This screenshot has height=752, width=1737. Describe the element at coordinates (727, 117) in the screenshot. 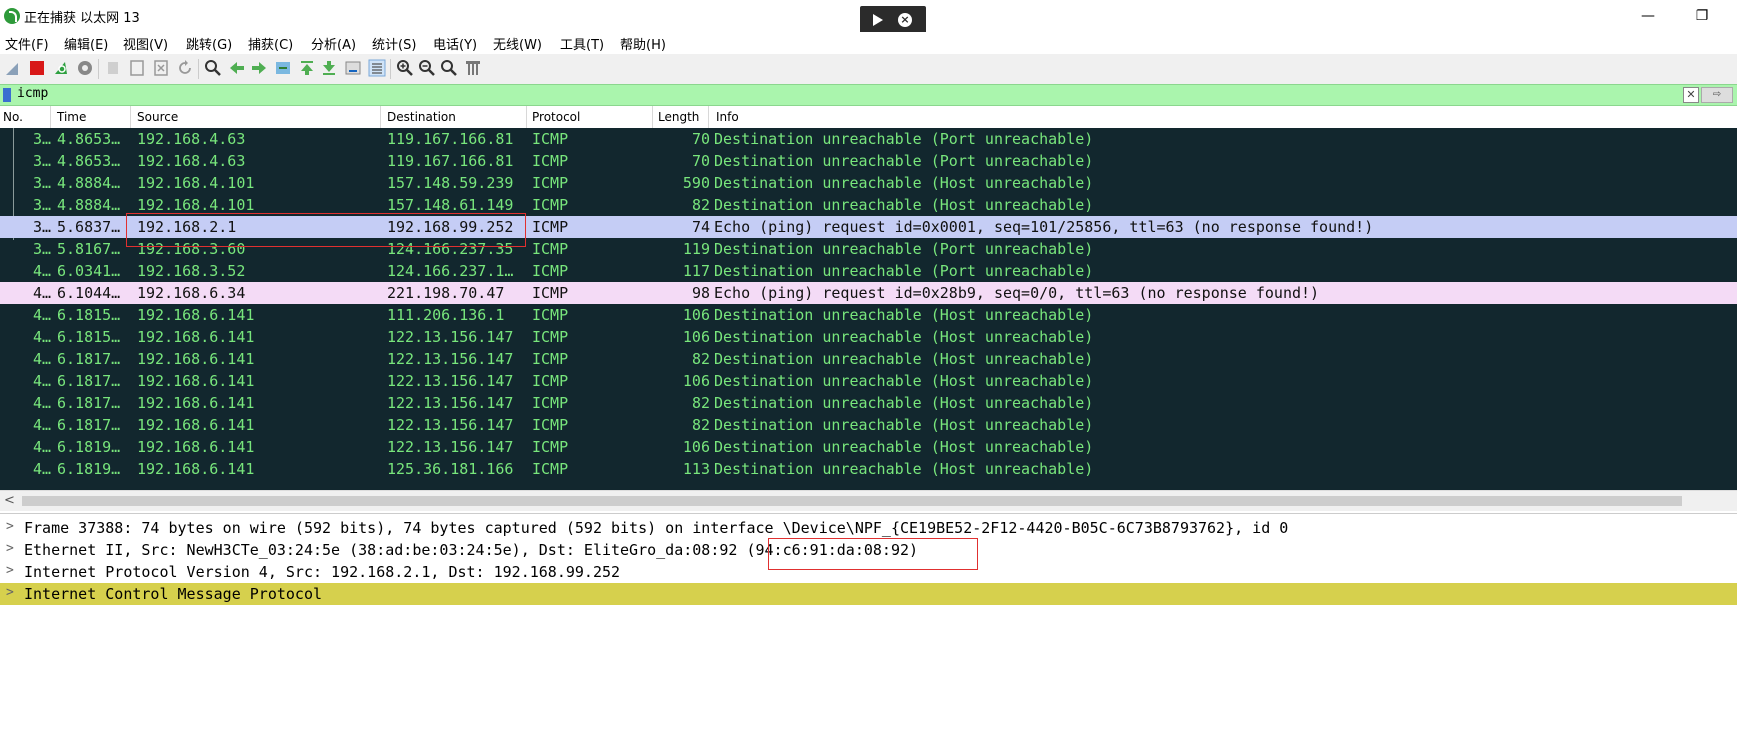

I see `column-header-info: Info` at that location.